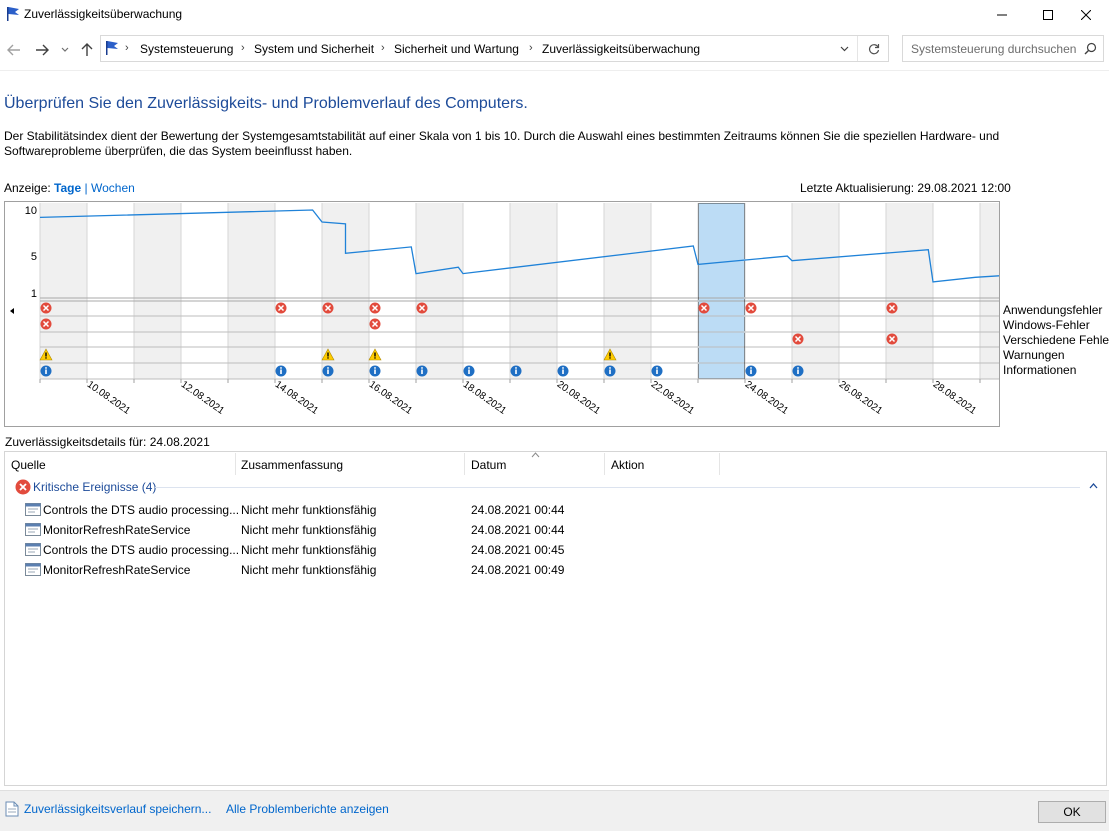  I want to click on x-tick-label: 10.08.2021, so click(109, 398).